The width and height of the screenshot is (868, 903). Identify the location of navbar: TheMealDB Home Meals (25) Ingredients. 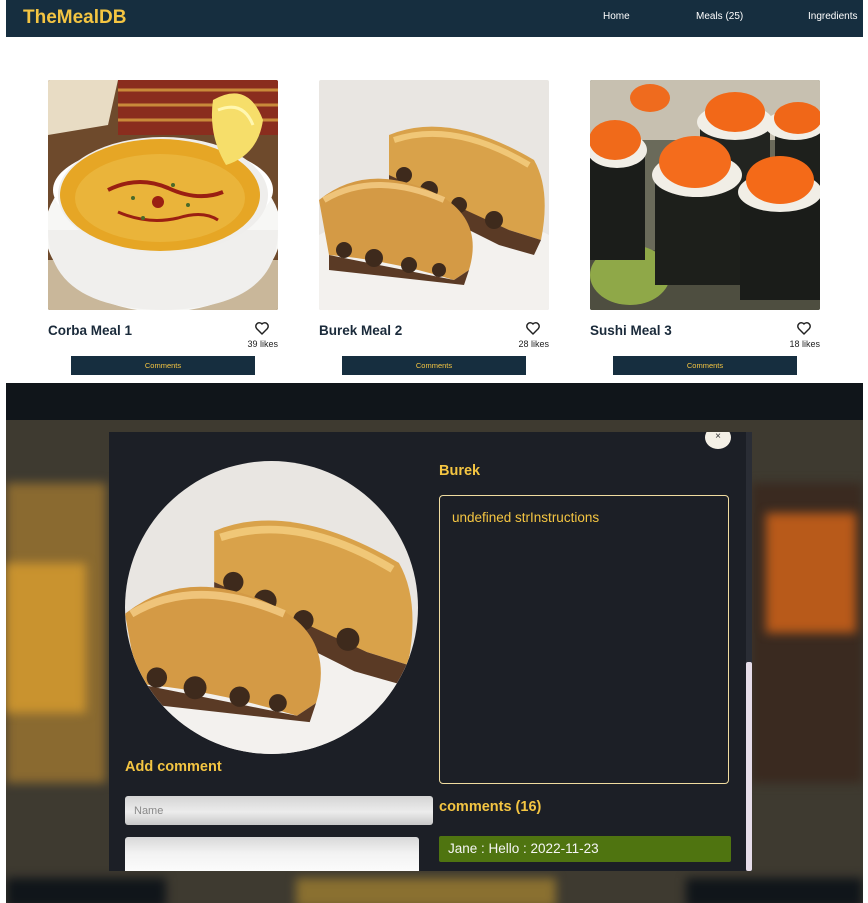
(434, 18).